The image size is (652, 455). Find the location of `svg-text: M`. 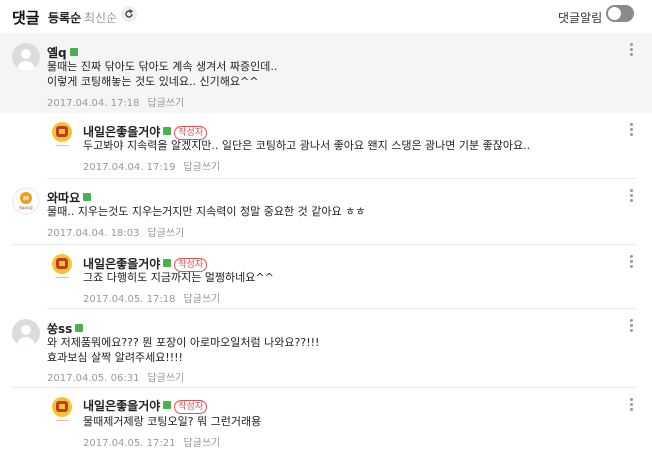

svg-text: M is located at coordinates (26, 199).